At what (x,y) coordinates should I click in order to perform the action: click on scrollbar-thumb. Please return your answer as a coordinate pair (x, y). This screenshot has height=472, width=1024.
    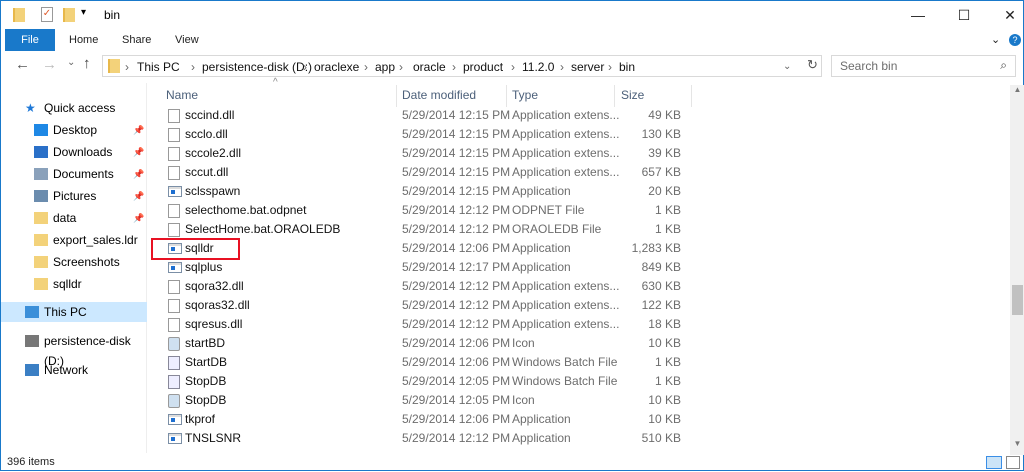
    Looking at the image, I should click on (1017, 300).